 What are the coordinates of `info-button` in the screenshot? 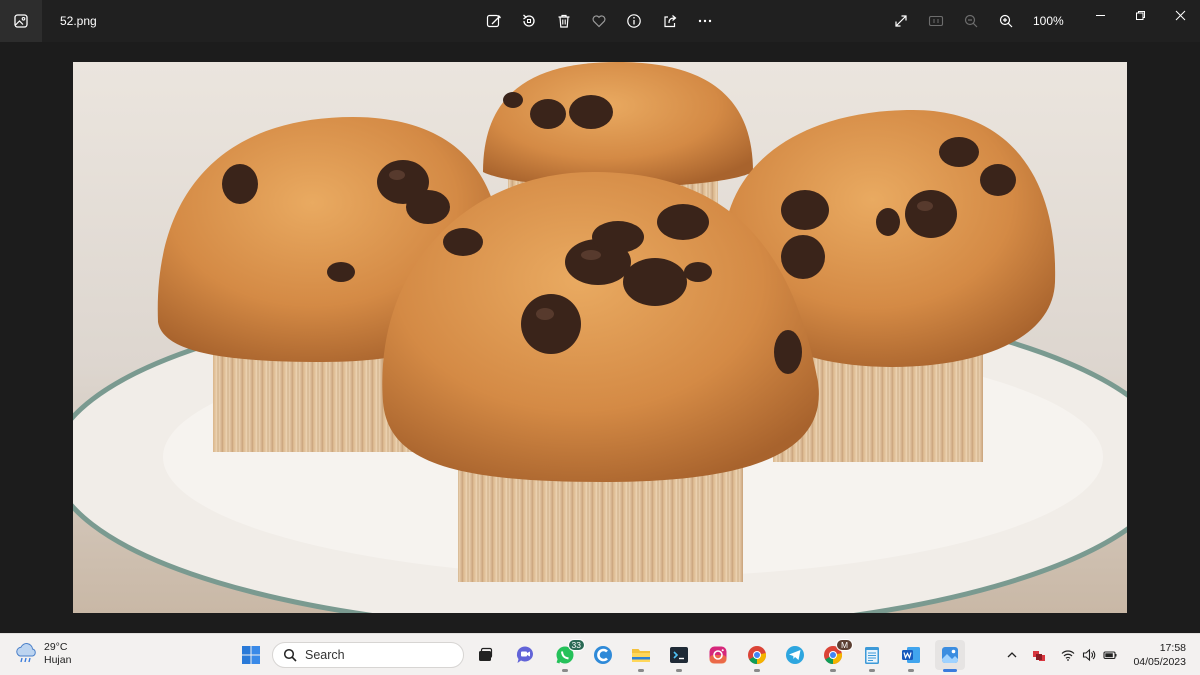 It's located at (634, 21).